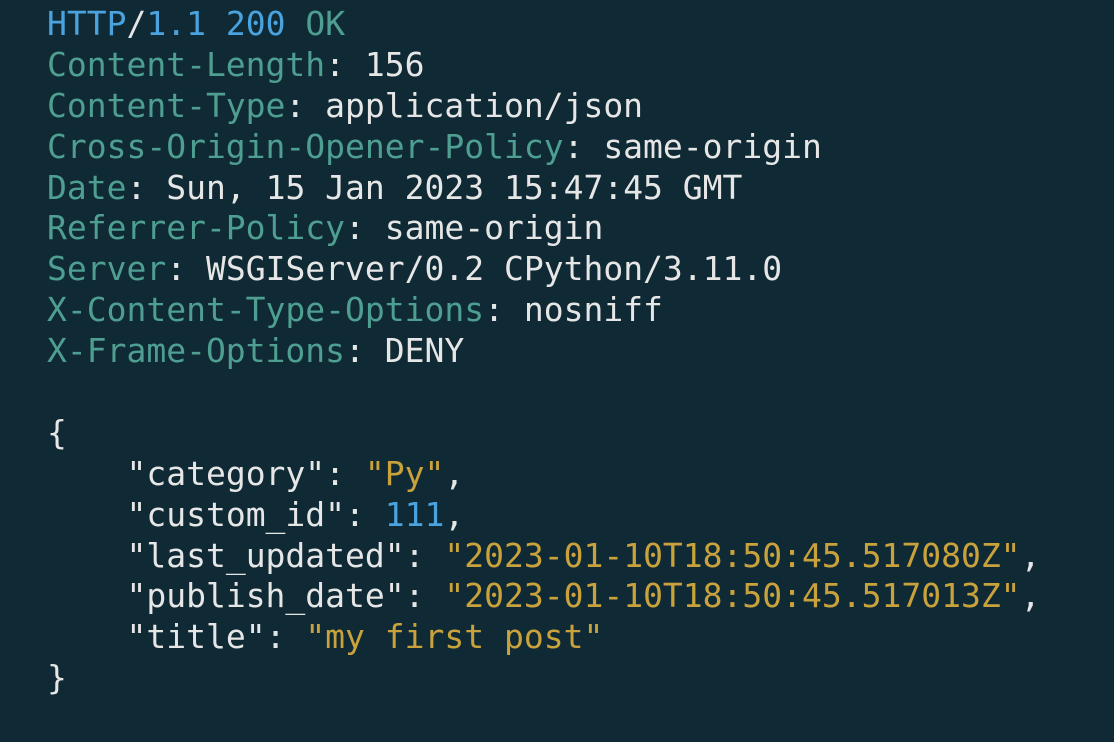 The height and width of the screenshot is (742, 1114). Describe the element at coordinates (424, 351) in the screenshot. I see `header-value: DENY` at that location.